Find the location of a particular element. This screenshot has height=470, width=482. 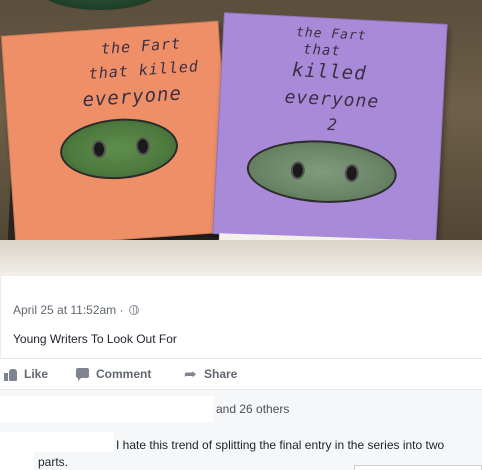

redacted-reactor-names is located at coordinates (106, 409).